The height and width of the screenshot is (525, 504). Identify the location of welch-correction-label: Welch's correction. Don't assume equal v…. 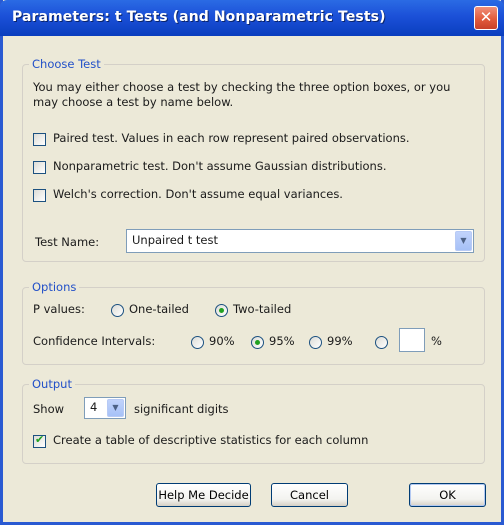
(198, 194).